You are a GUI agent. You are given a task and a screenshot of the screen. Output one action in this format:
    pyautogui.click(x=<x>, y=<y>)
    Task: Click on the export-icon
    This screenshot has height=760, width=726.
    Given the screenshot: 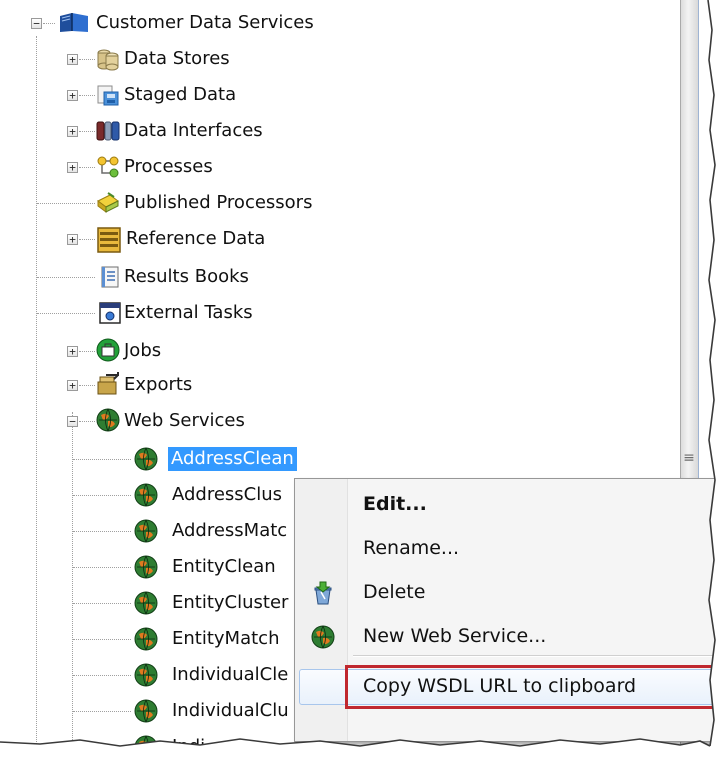 What is the action you would take?
    pyautogui.click(x=108, y=383)
    